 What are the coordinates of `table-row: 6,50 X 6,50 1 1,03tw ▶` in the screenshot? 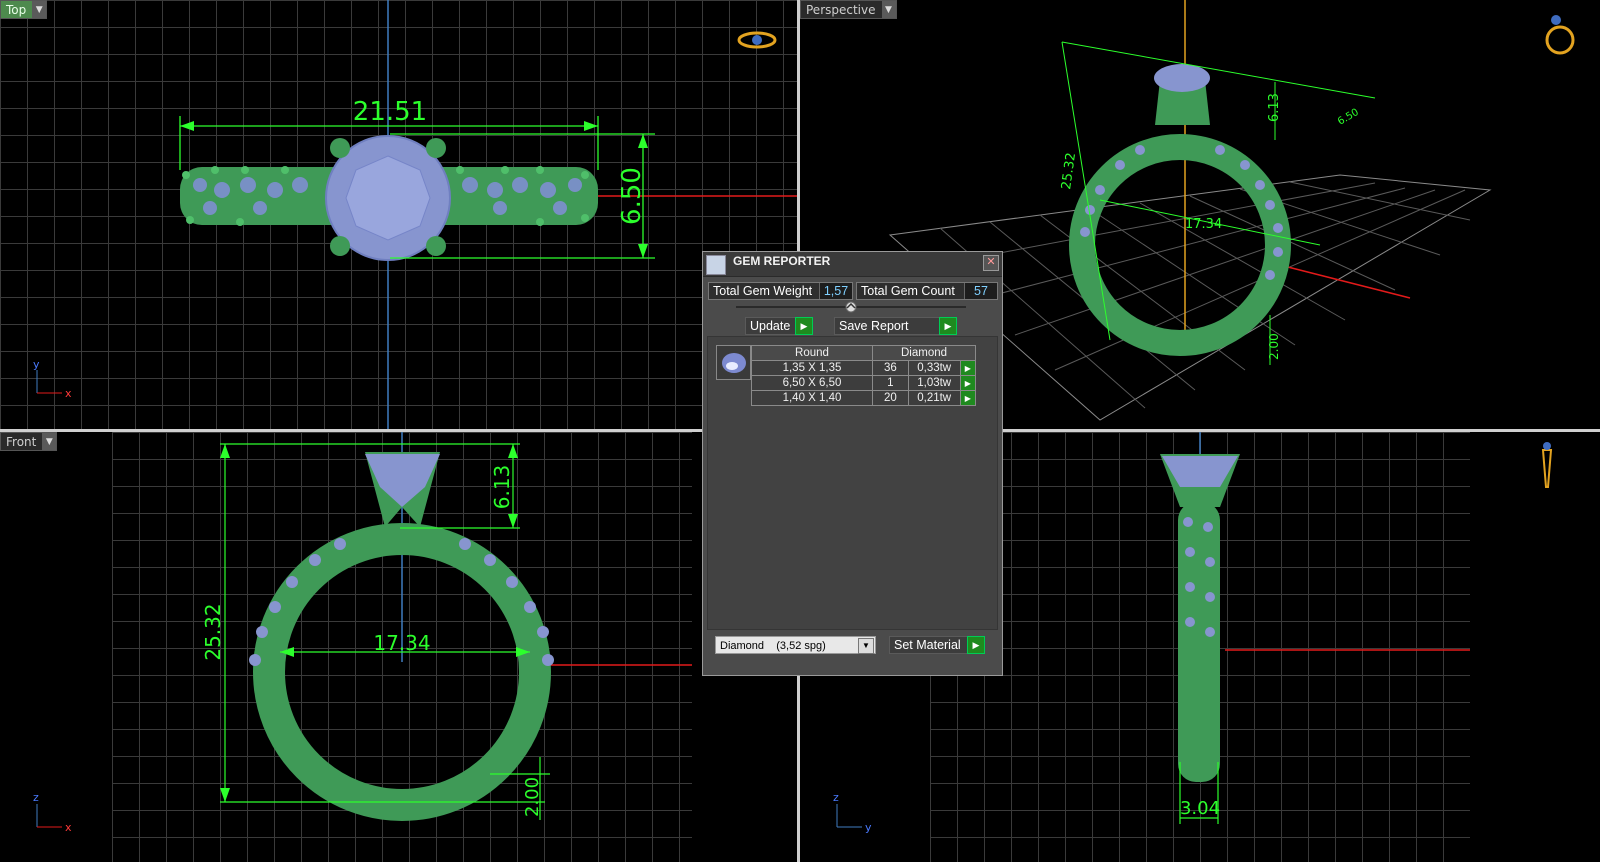 It's located at (864, 383).